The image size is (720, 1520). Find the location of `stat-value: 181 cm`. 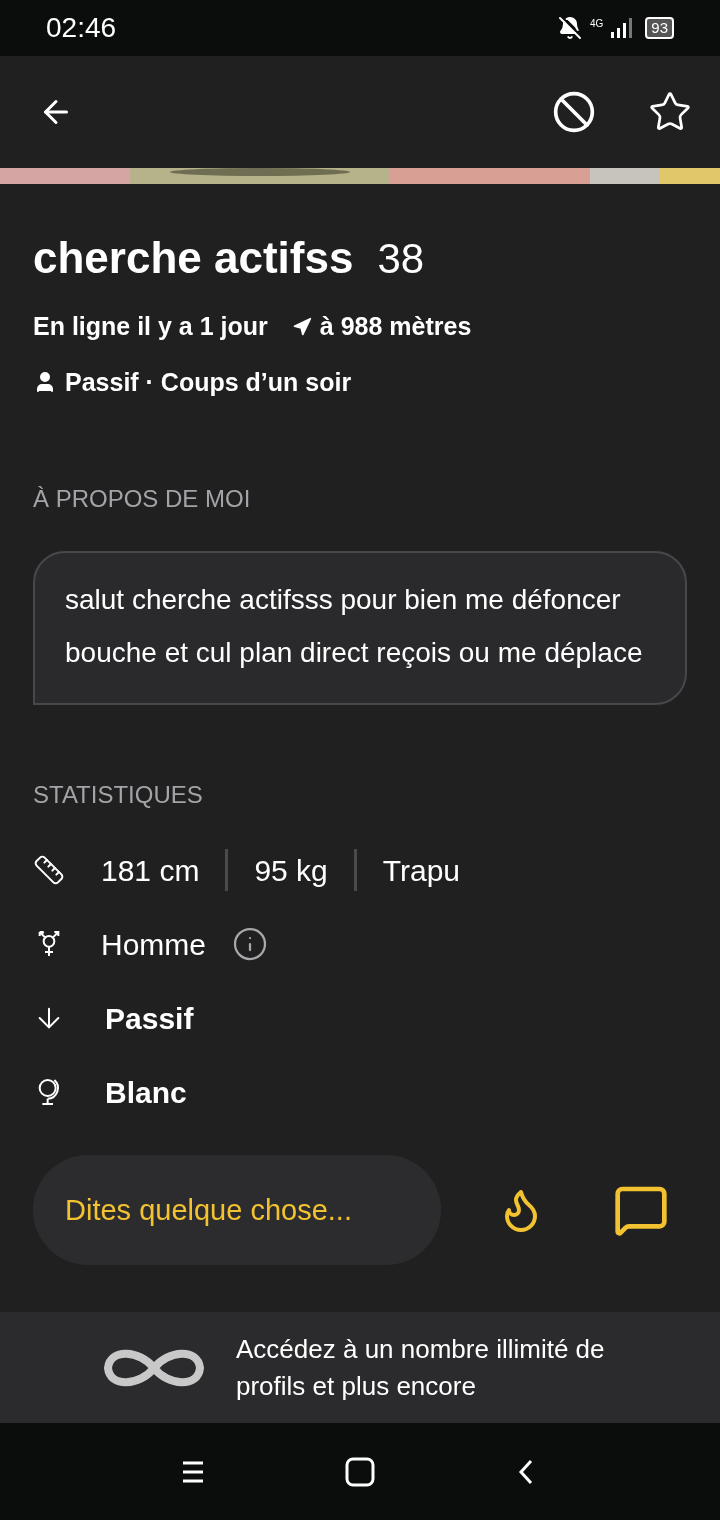

stat-value: 181 cm is located at coordinates (150, 870).